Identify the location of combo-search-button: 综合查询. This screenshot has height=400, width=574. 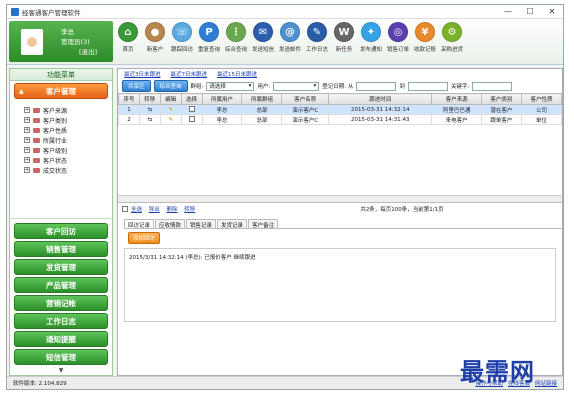
(170, 86).